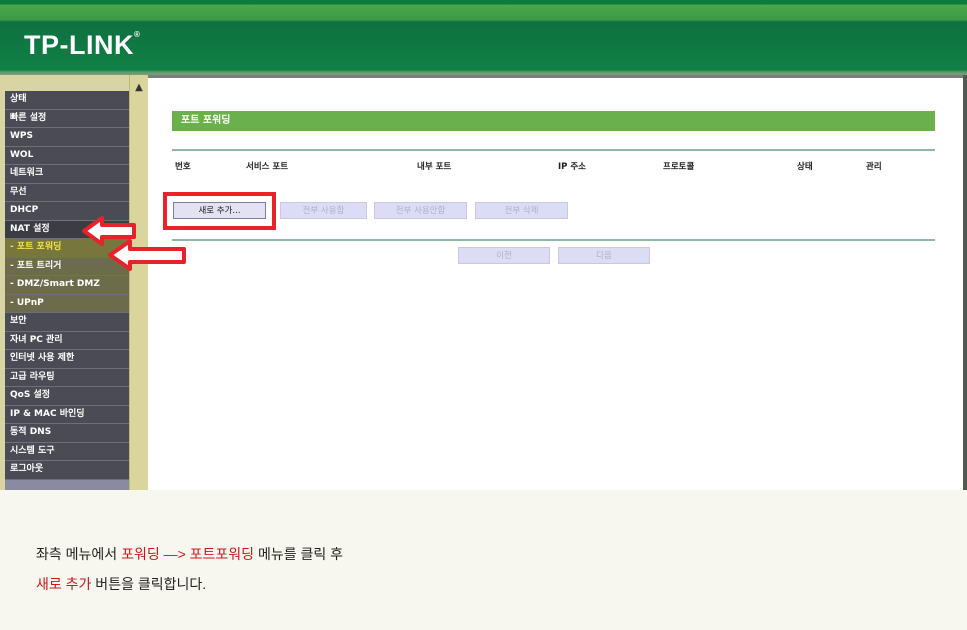  I want to click on sidebar-item: 네트워크, so click(67, 174).